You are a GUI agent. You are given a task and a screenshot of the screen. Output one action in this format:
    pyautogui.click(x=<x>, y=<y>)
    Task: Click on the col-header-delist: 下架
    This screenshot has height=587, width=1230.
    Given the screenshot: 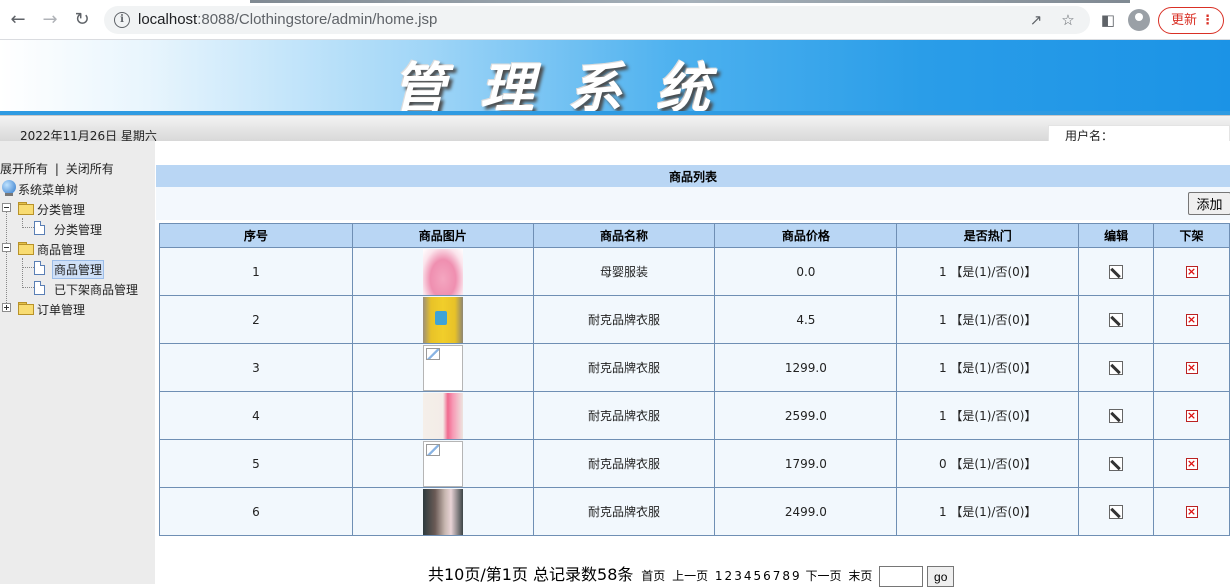 What is the action you would take?
    pyautogui.click(x=1191, y=235)
    